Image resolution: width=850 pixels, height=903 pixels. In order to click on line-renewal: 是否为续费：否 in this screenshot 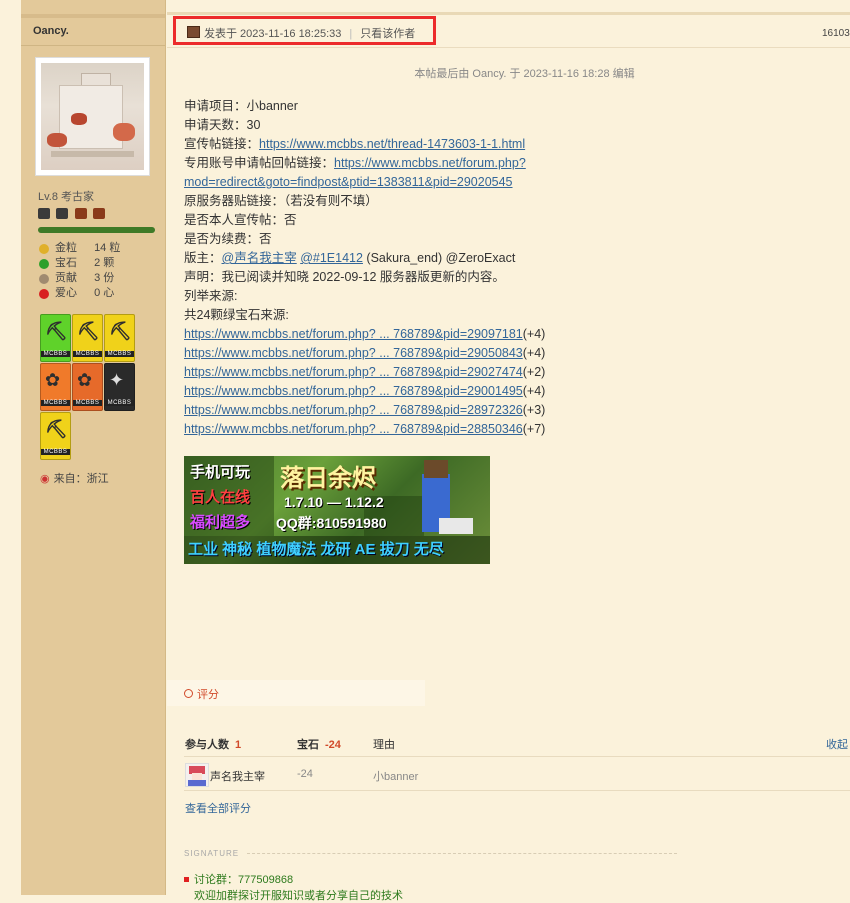, I will do `click(228, 239)`.